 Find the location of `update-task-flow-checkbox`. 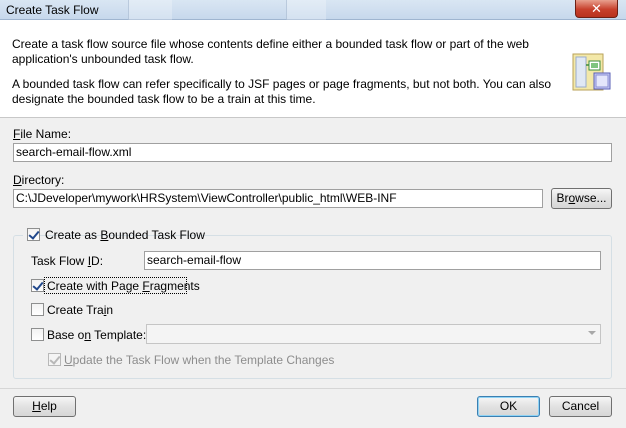

update-task-flow-checkbox is located at coordinates (54, 359).